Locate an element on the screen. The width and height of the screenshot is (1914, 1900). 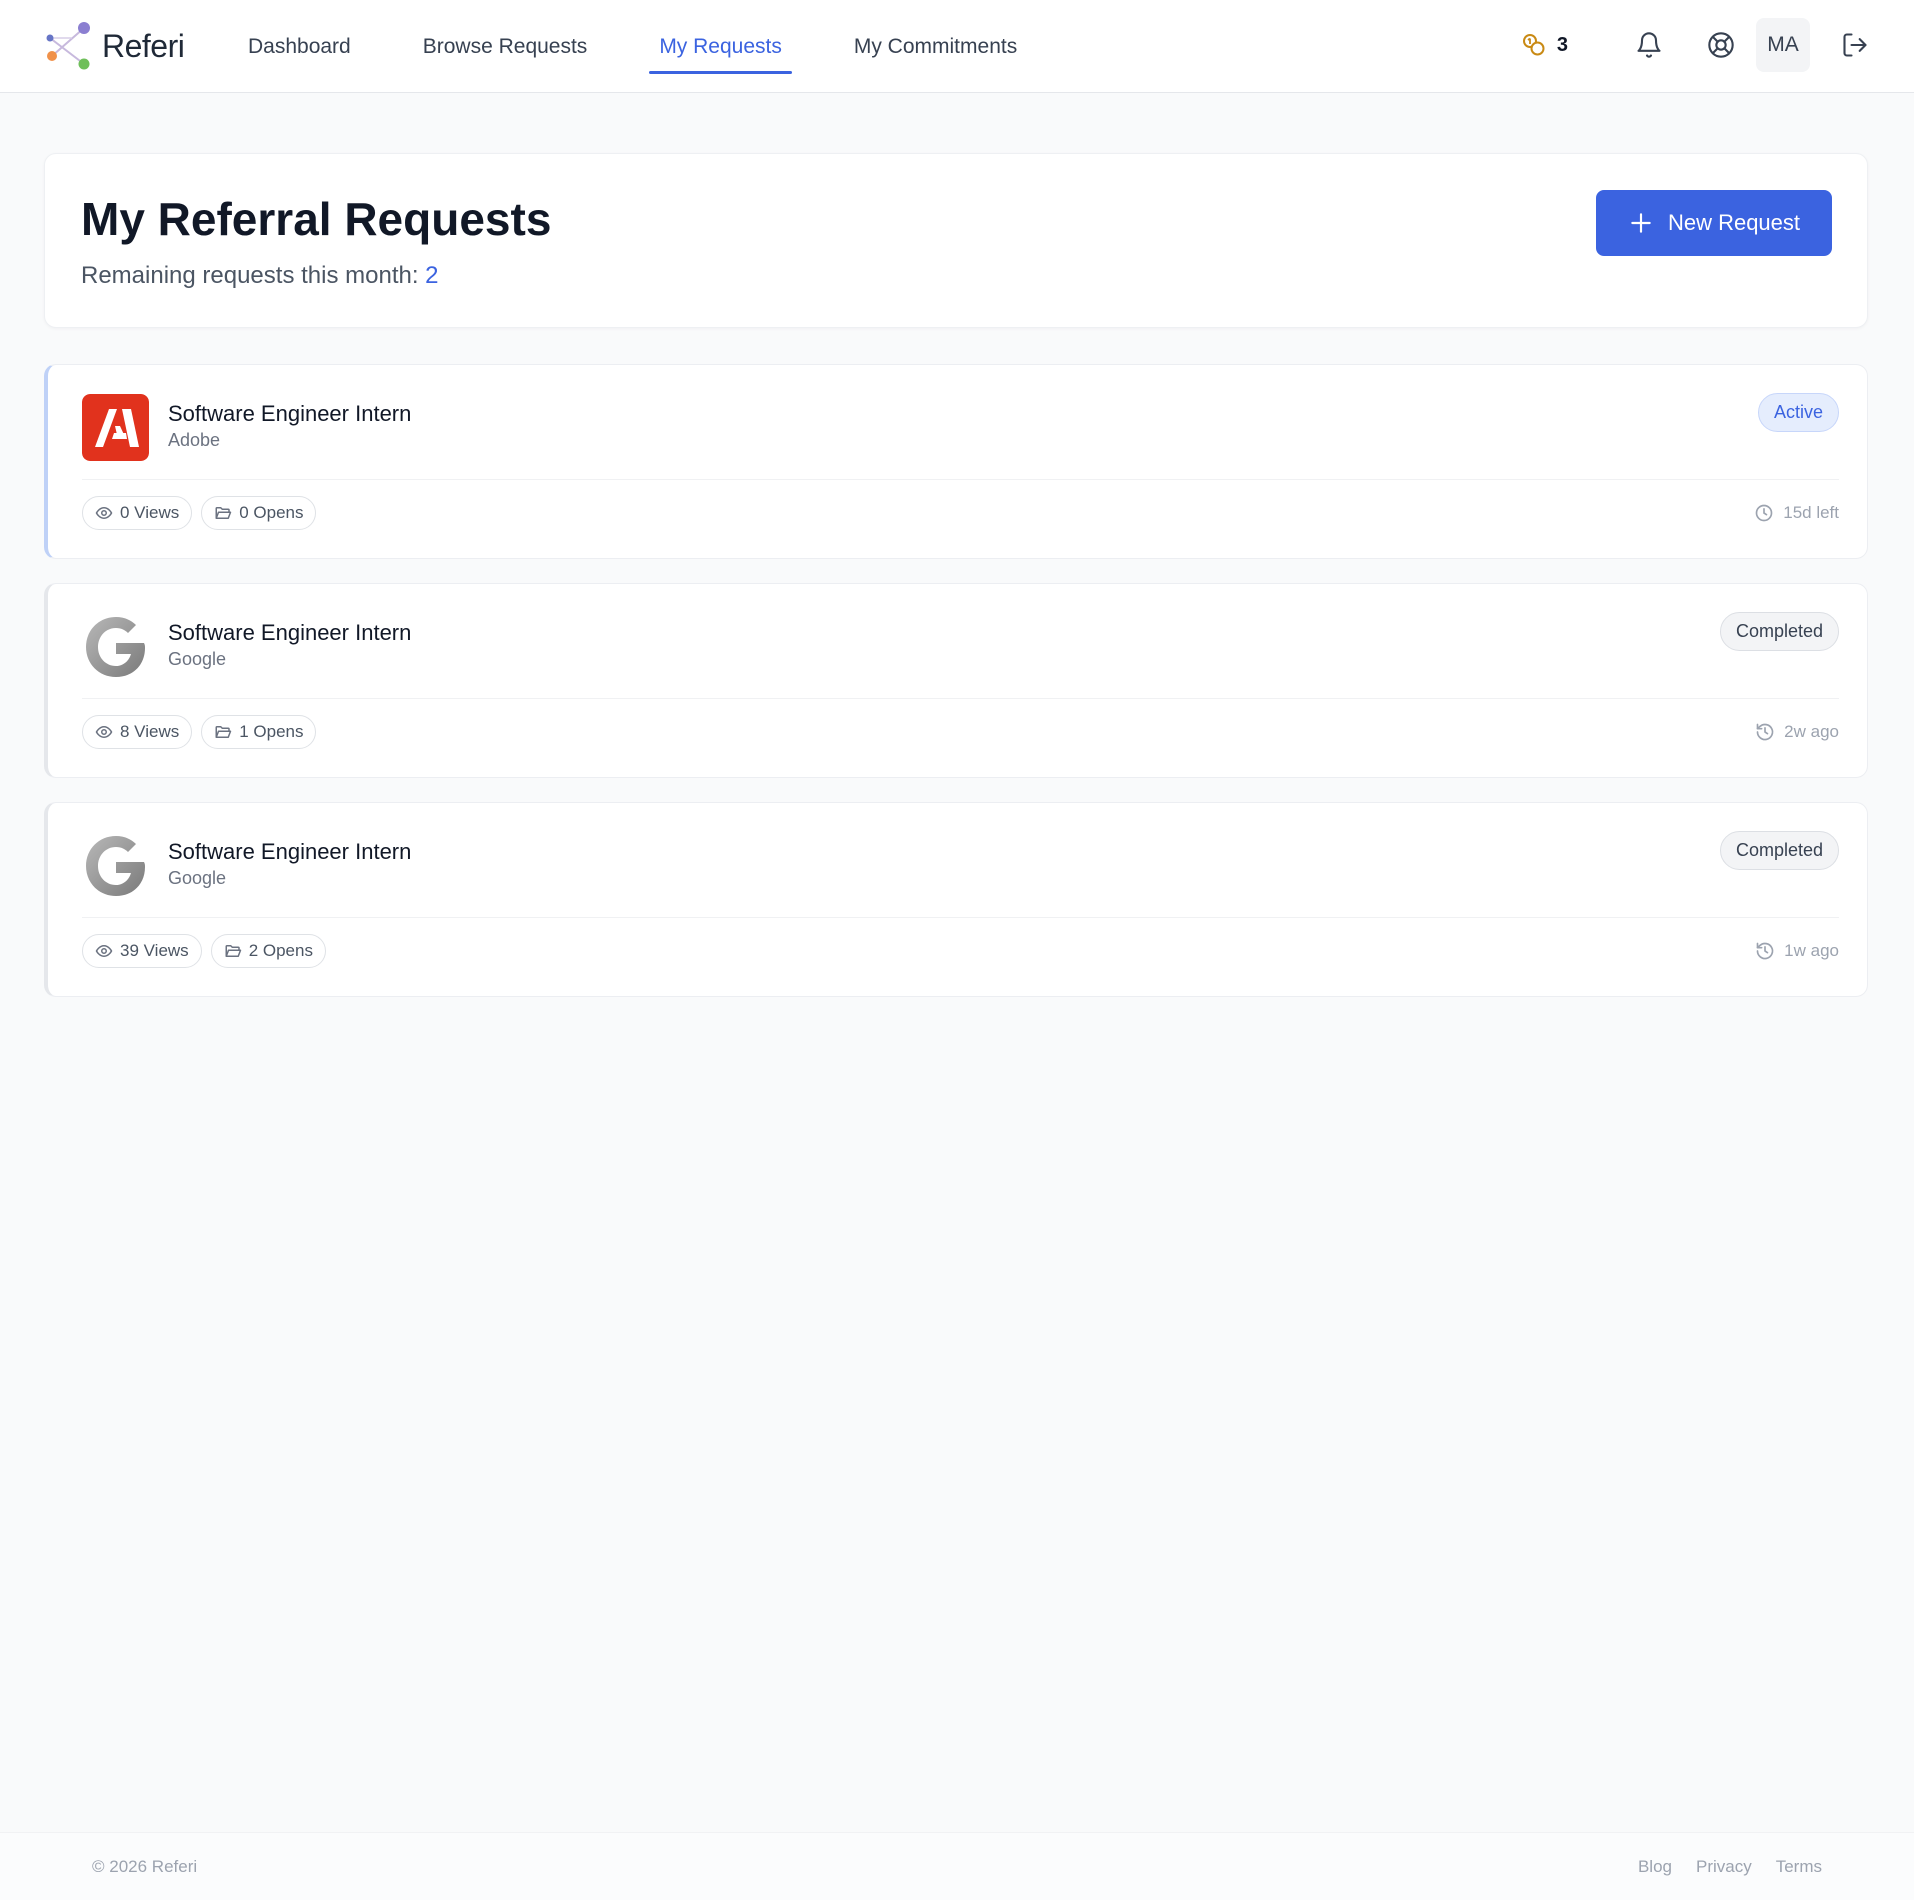
app-name: Referi is located at coordinates (143, 45).